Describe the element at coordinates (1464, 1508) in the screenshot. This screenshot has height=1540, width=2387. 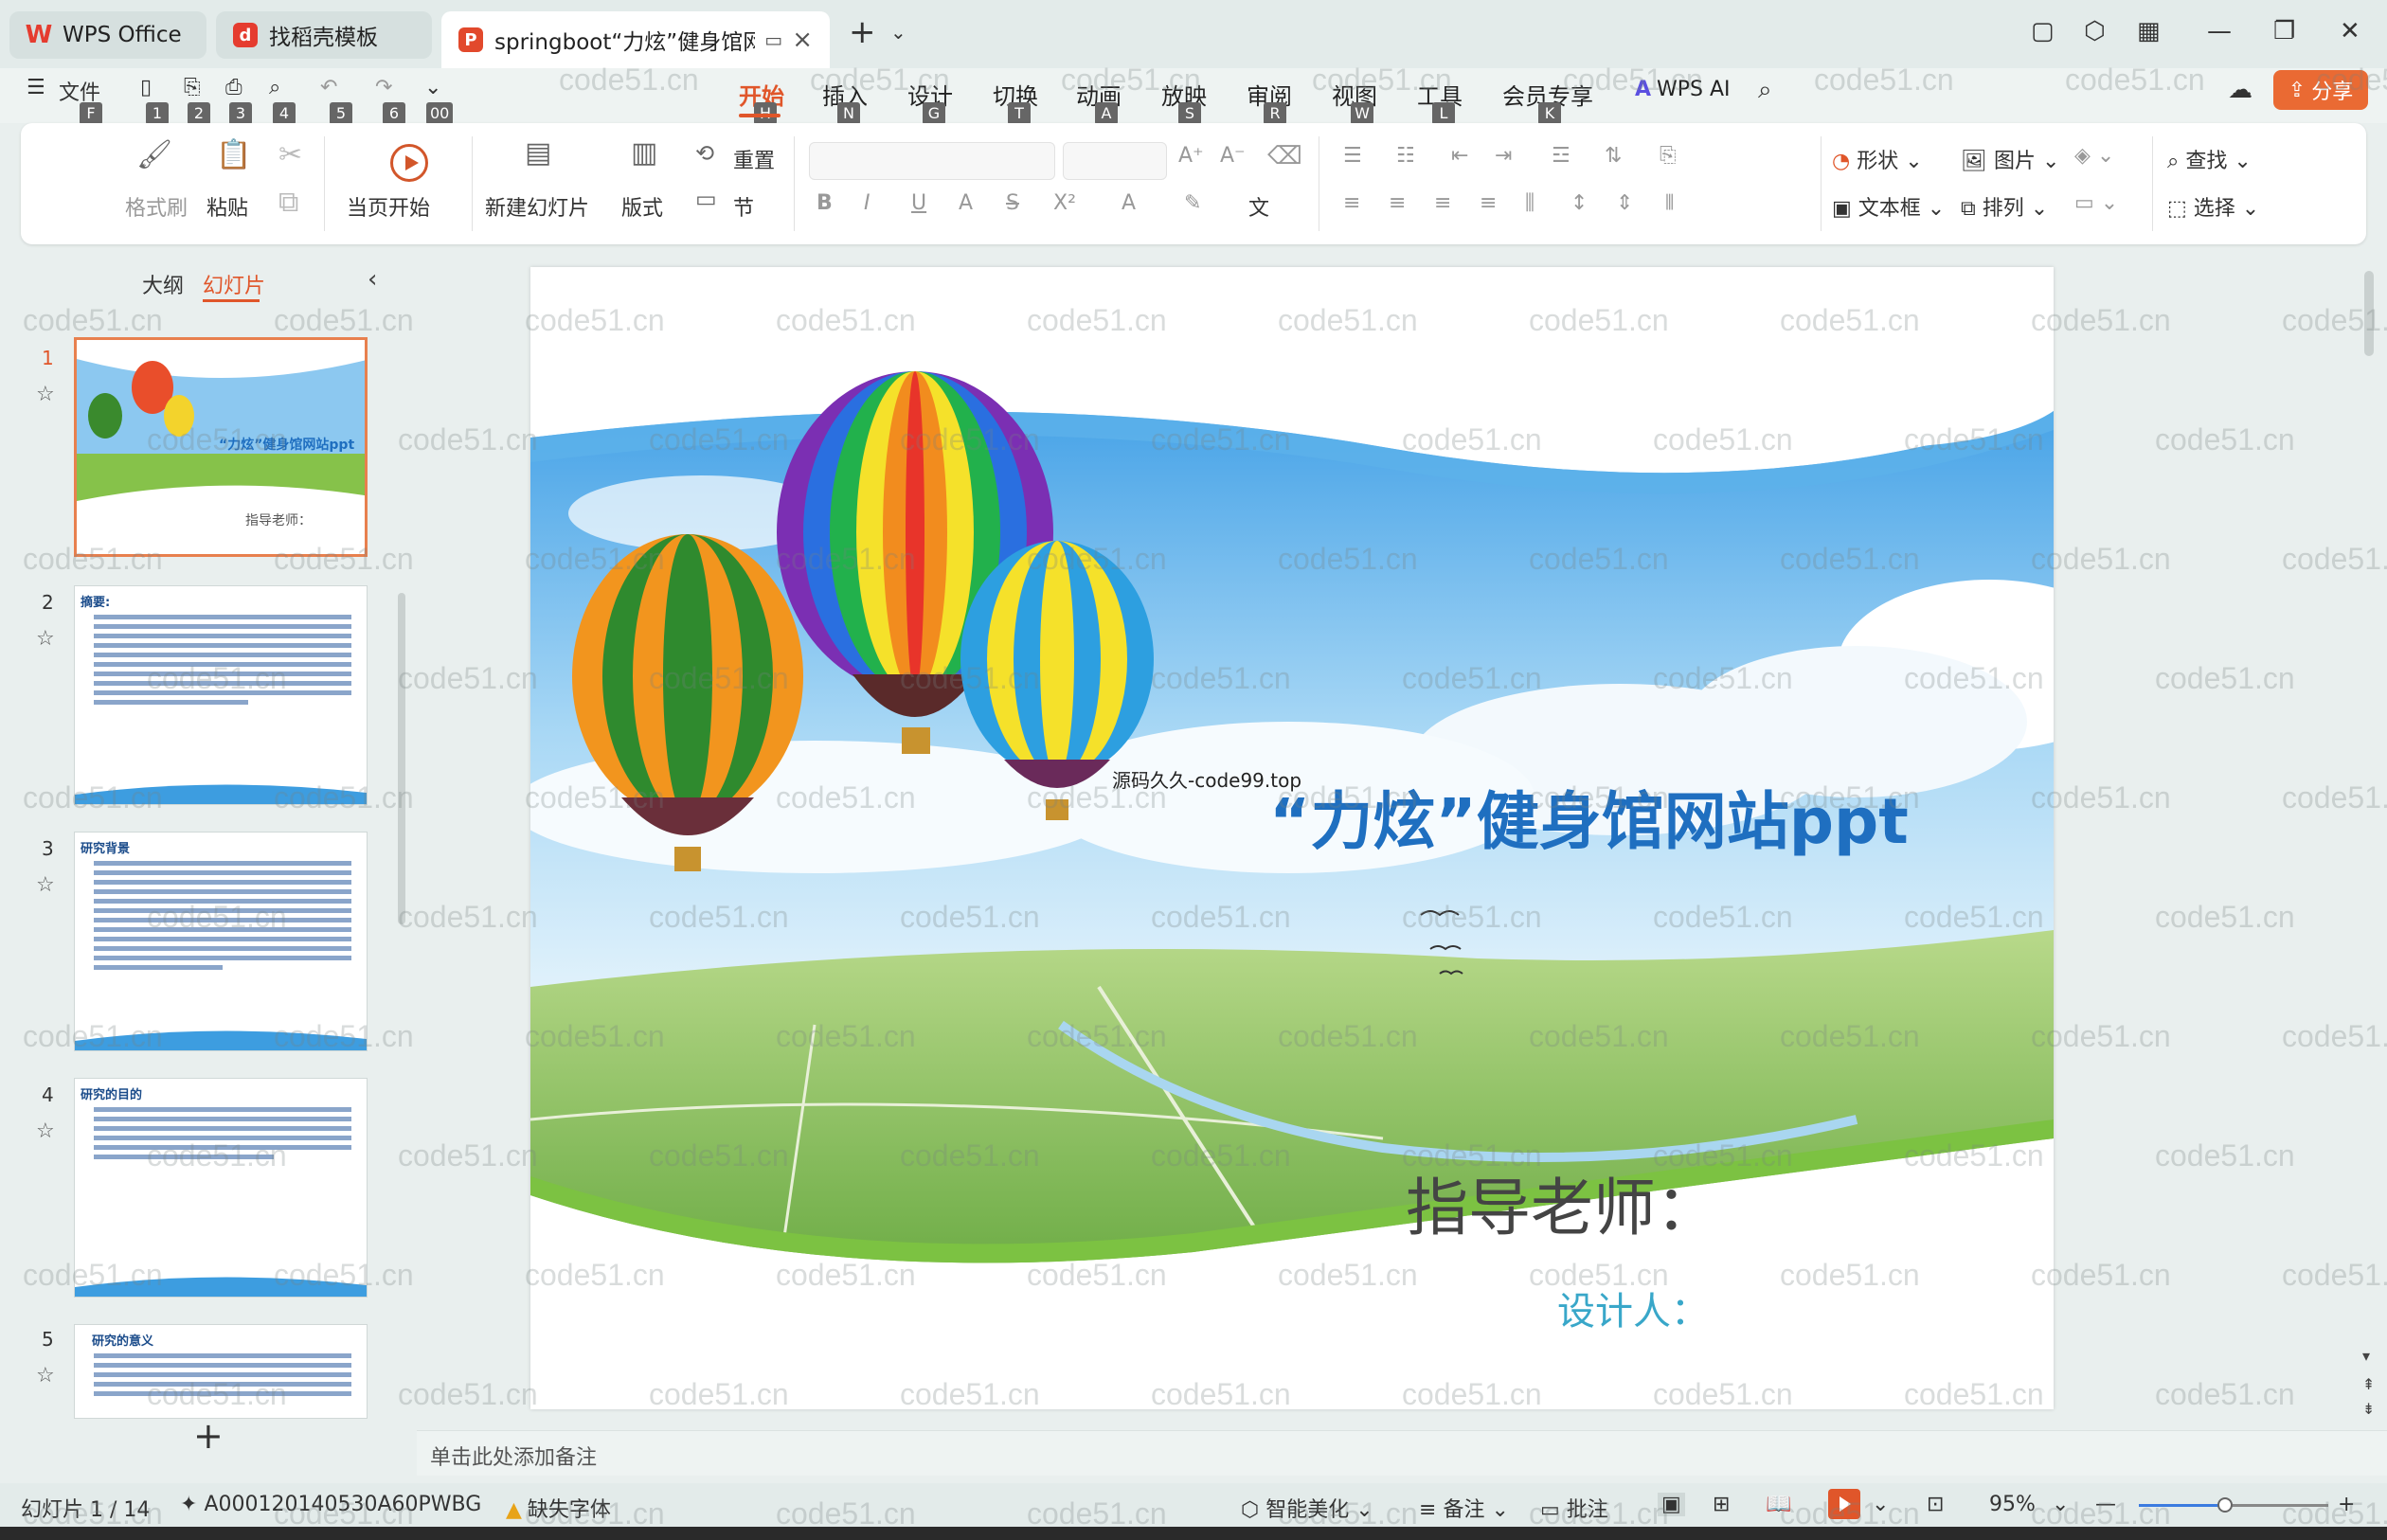
I see `notes-button: ≡ 备注 ⌄` at that location.